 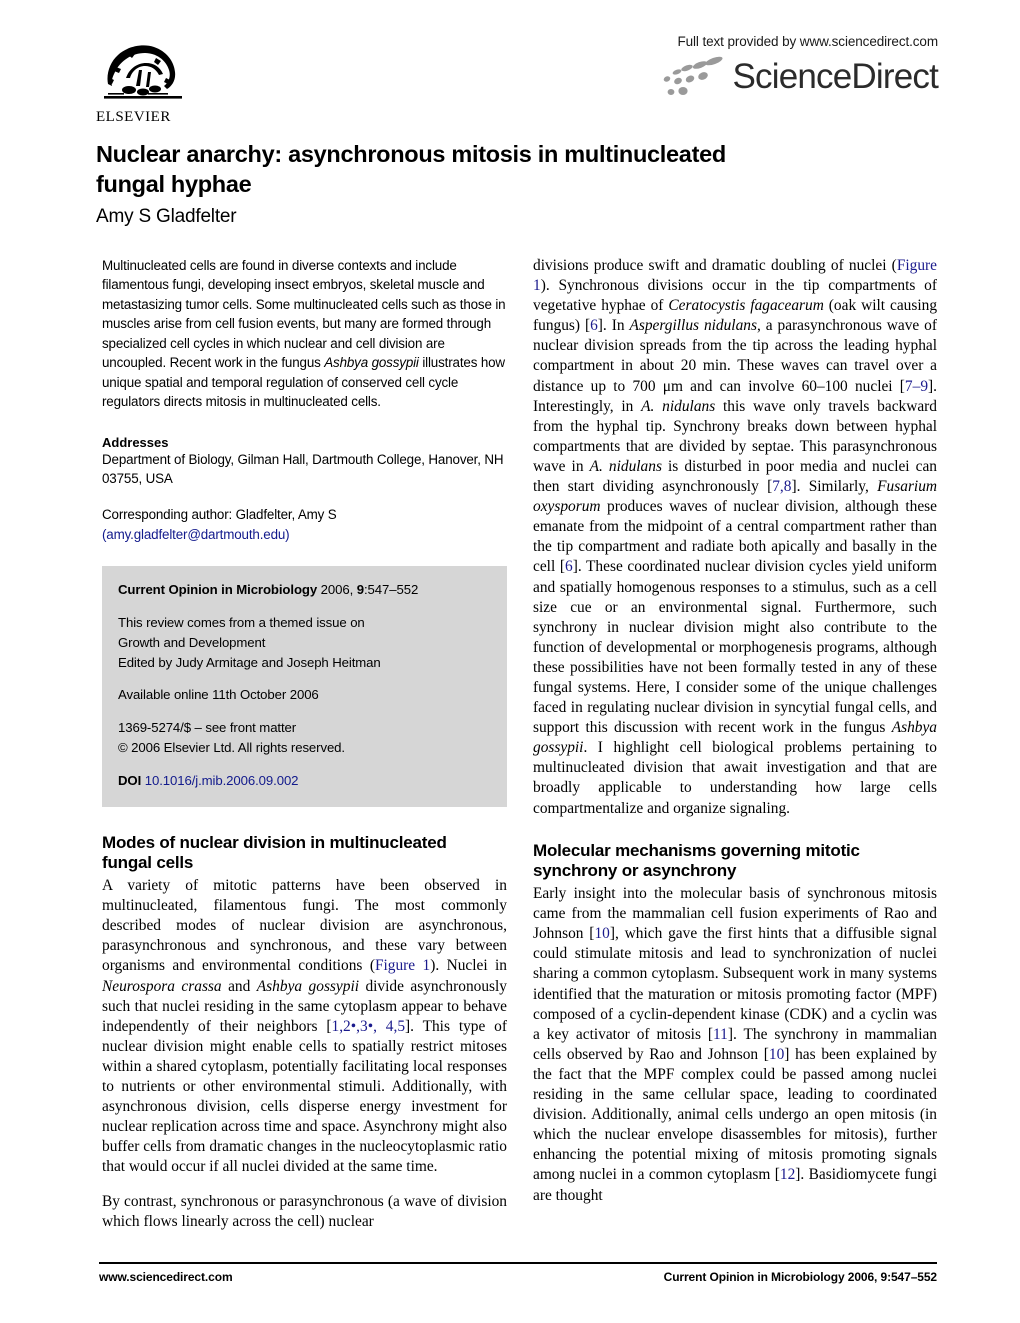 What do you see at coordinates (916, 386) in the screenshot?
I see `citation-ref-7-9: 7–9` at bounding box center [916, 386].